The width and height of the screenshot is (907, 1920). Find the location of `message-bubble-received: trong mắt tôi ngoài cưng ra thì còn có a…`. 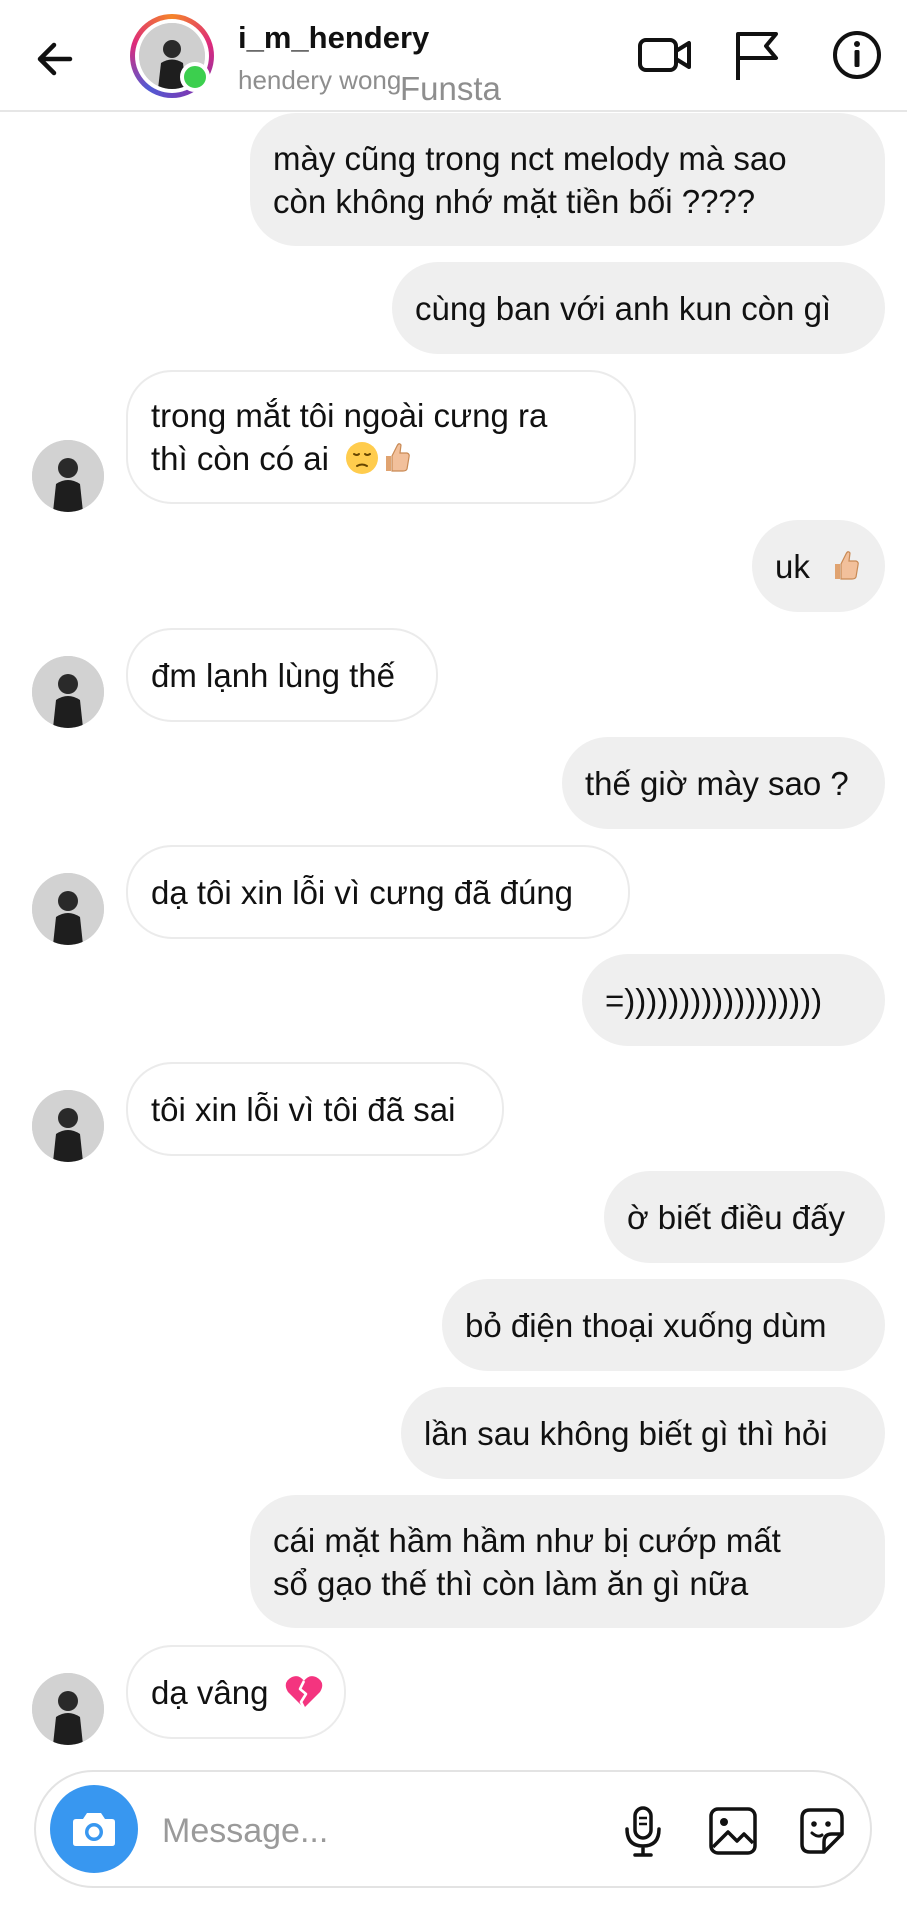

message-bubble-received: trong mắt tôi ngoài cưng ra thì còn có a… is located at coordinates (381, 437).